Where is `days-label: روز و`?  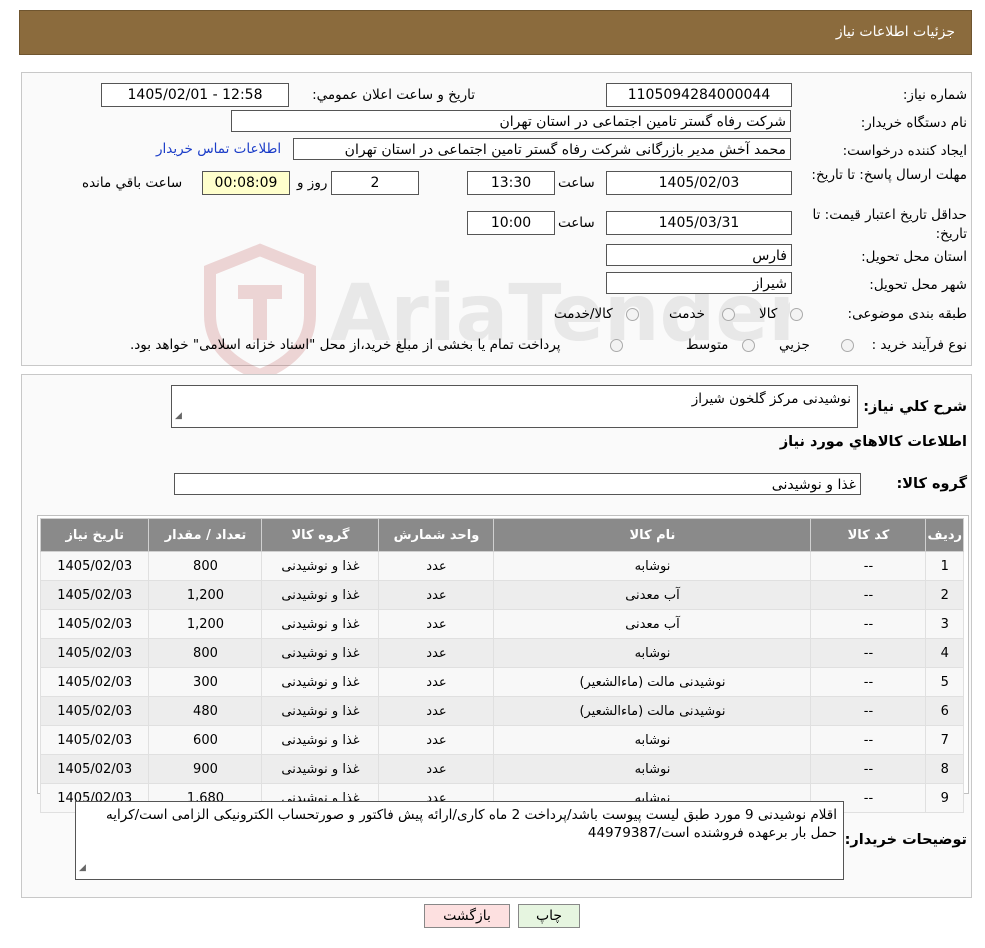
days-label: روز و is located at coordinates (312, 183).